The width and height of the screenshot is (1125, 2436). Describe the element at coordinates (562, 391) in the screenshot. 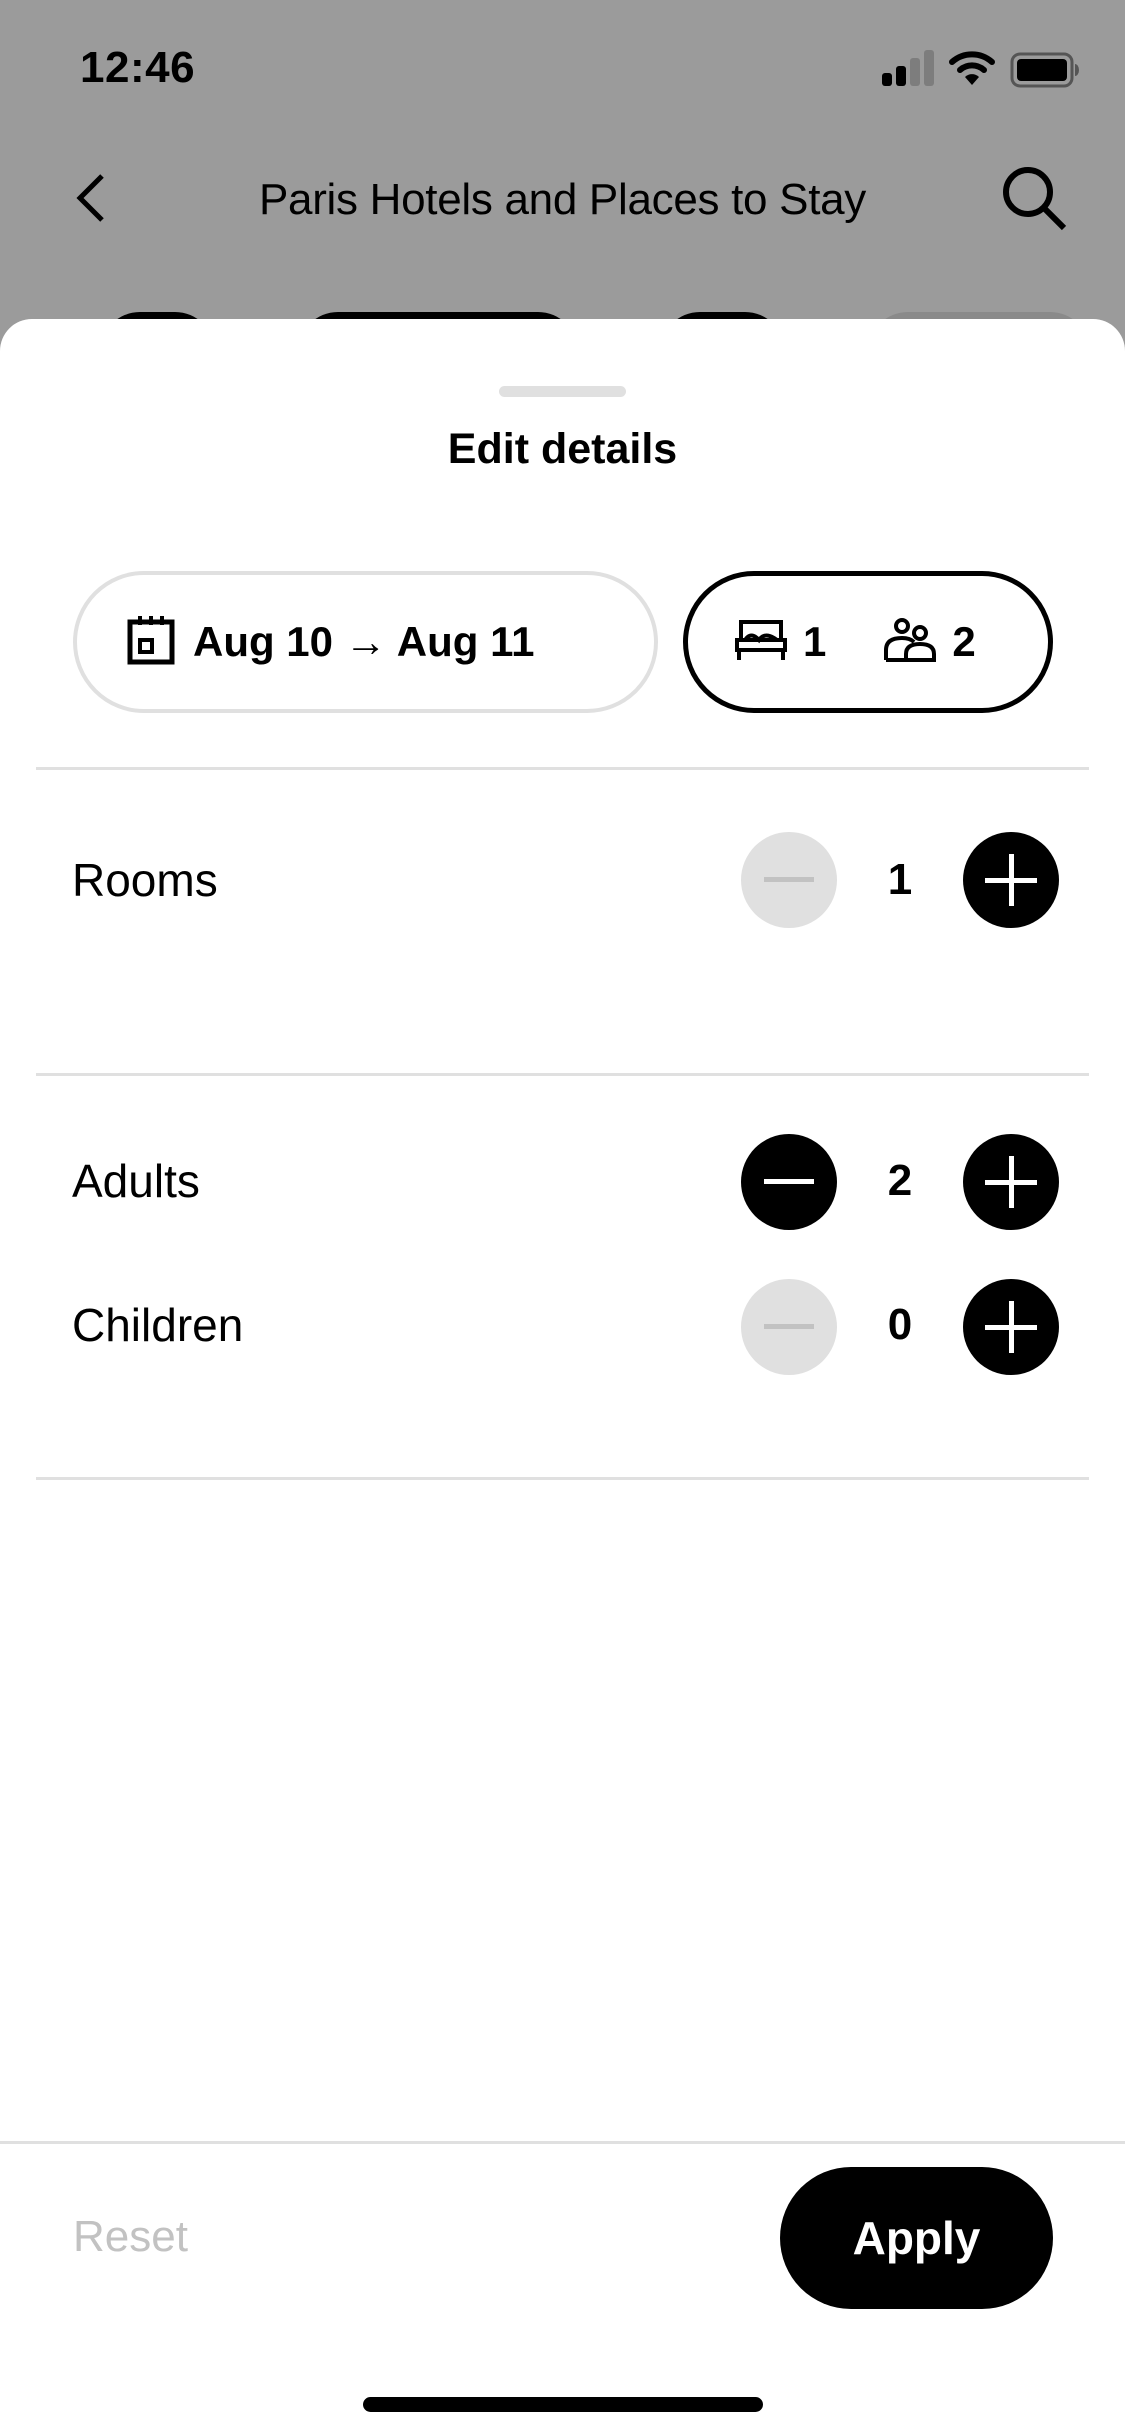

I see `drag-handle` at that location.